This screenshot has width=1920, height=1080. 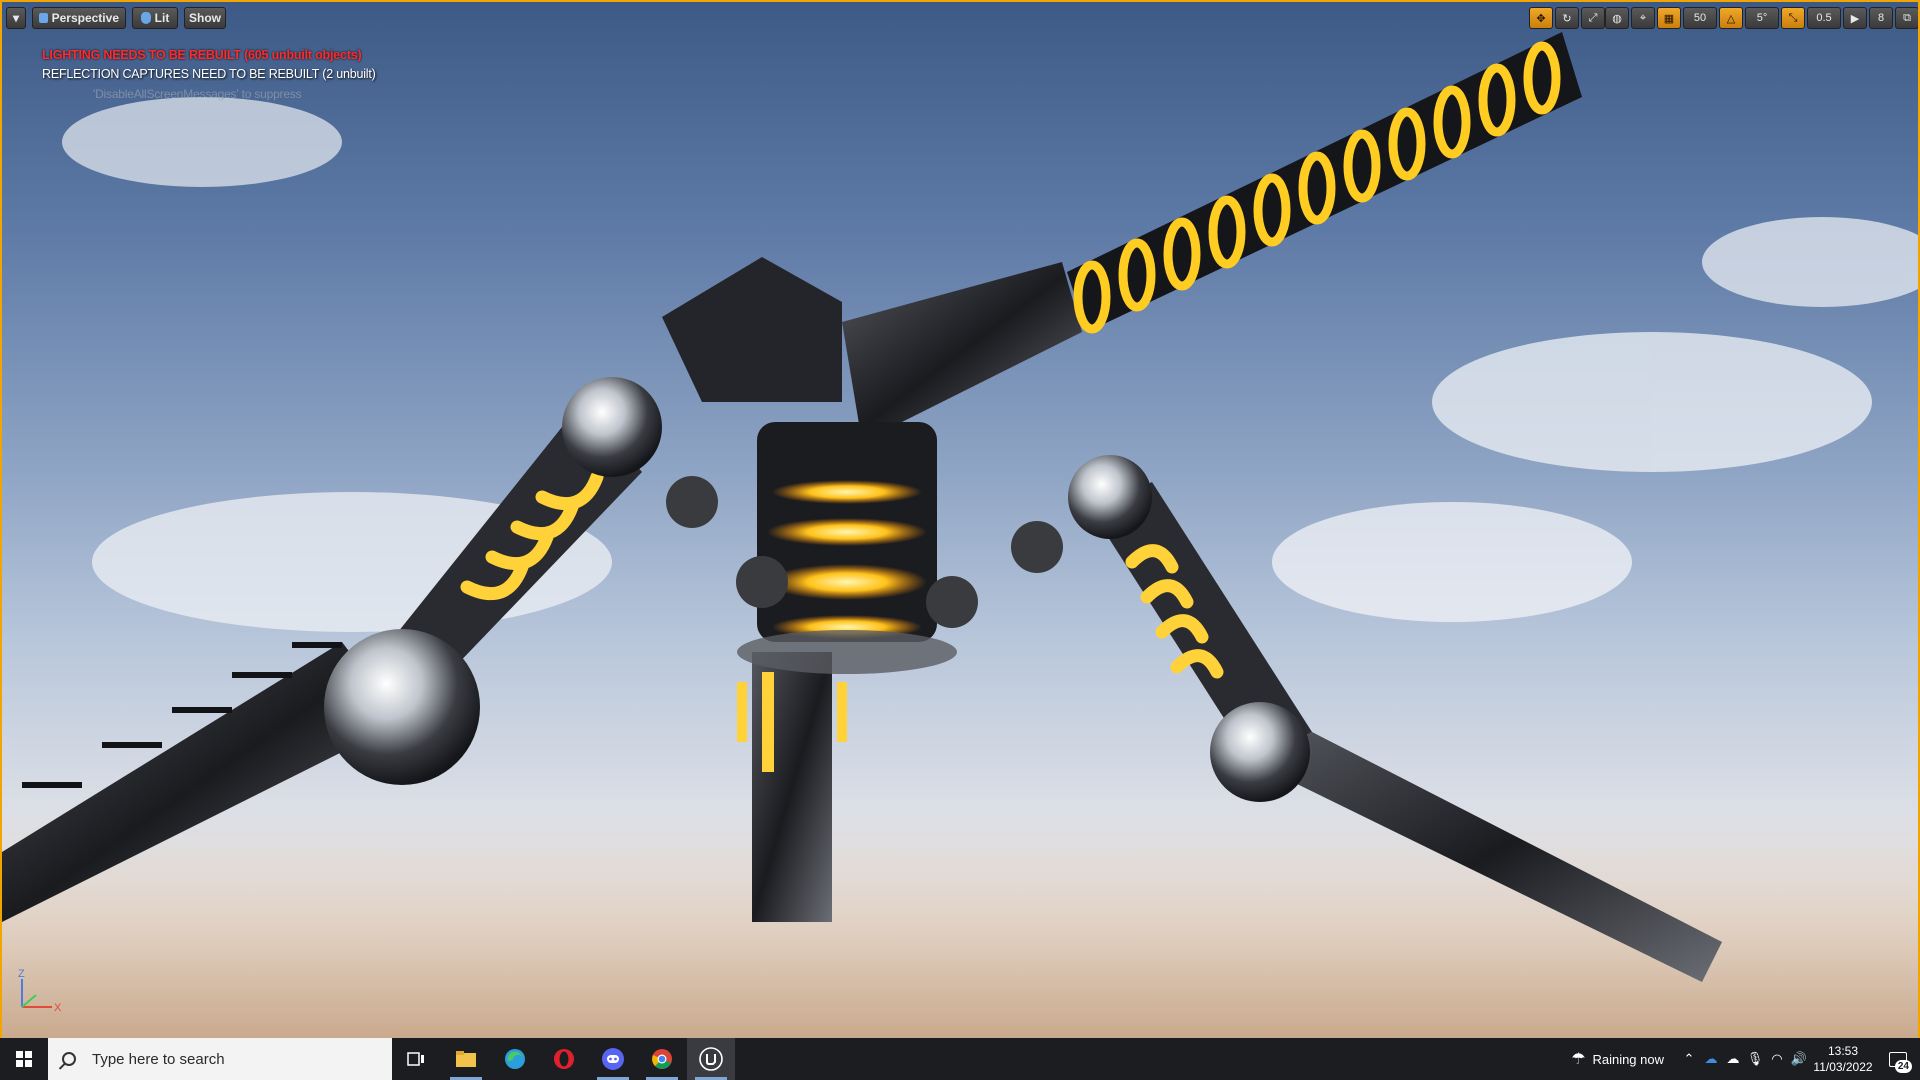 I want to click on lit-label: Lit, so click(x=162, y=18).